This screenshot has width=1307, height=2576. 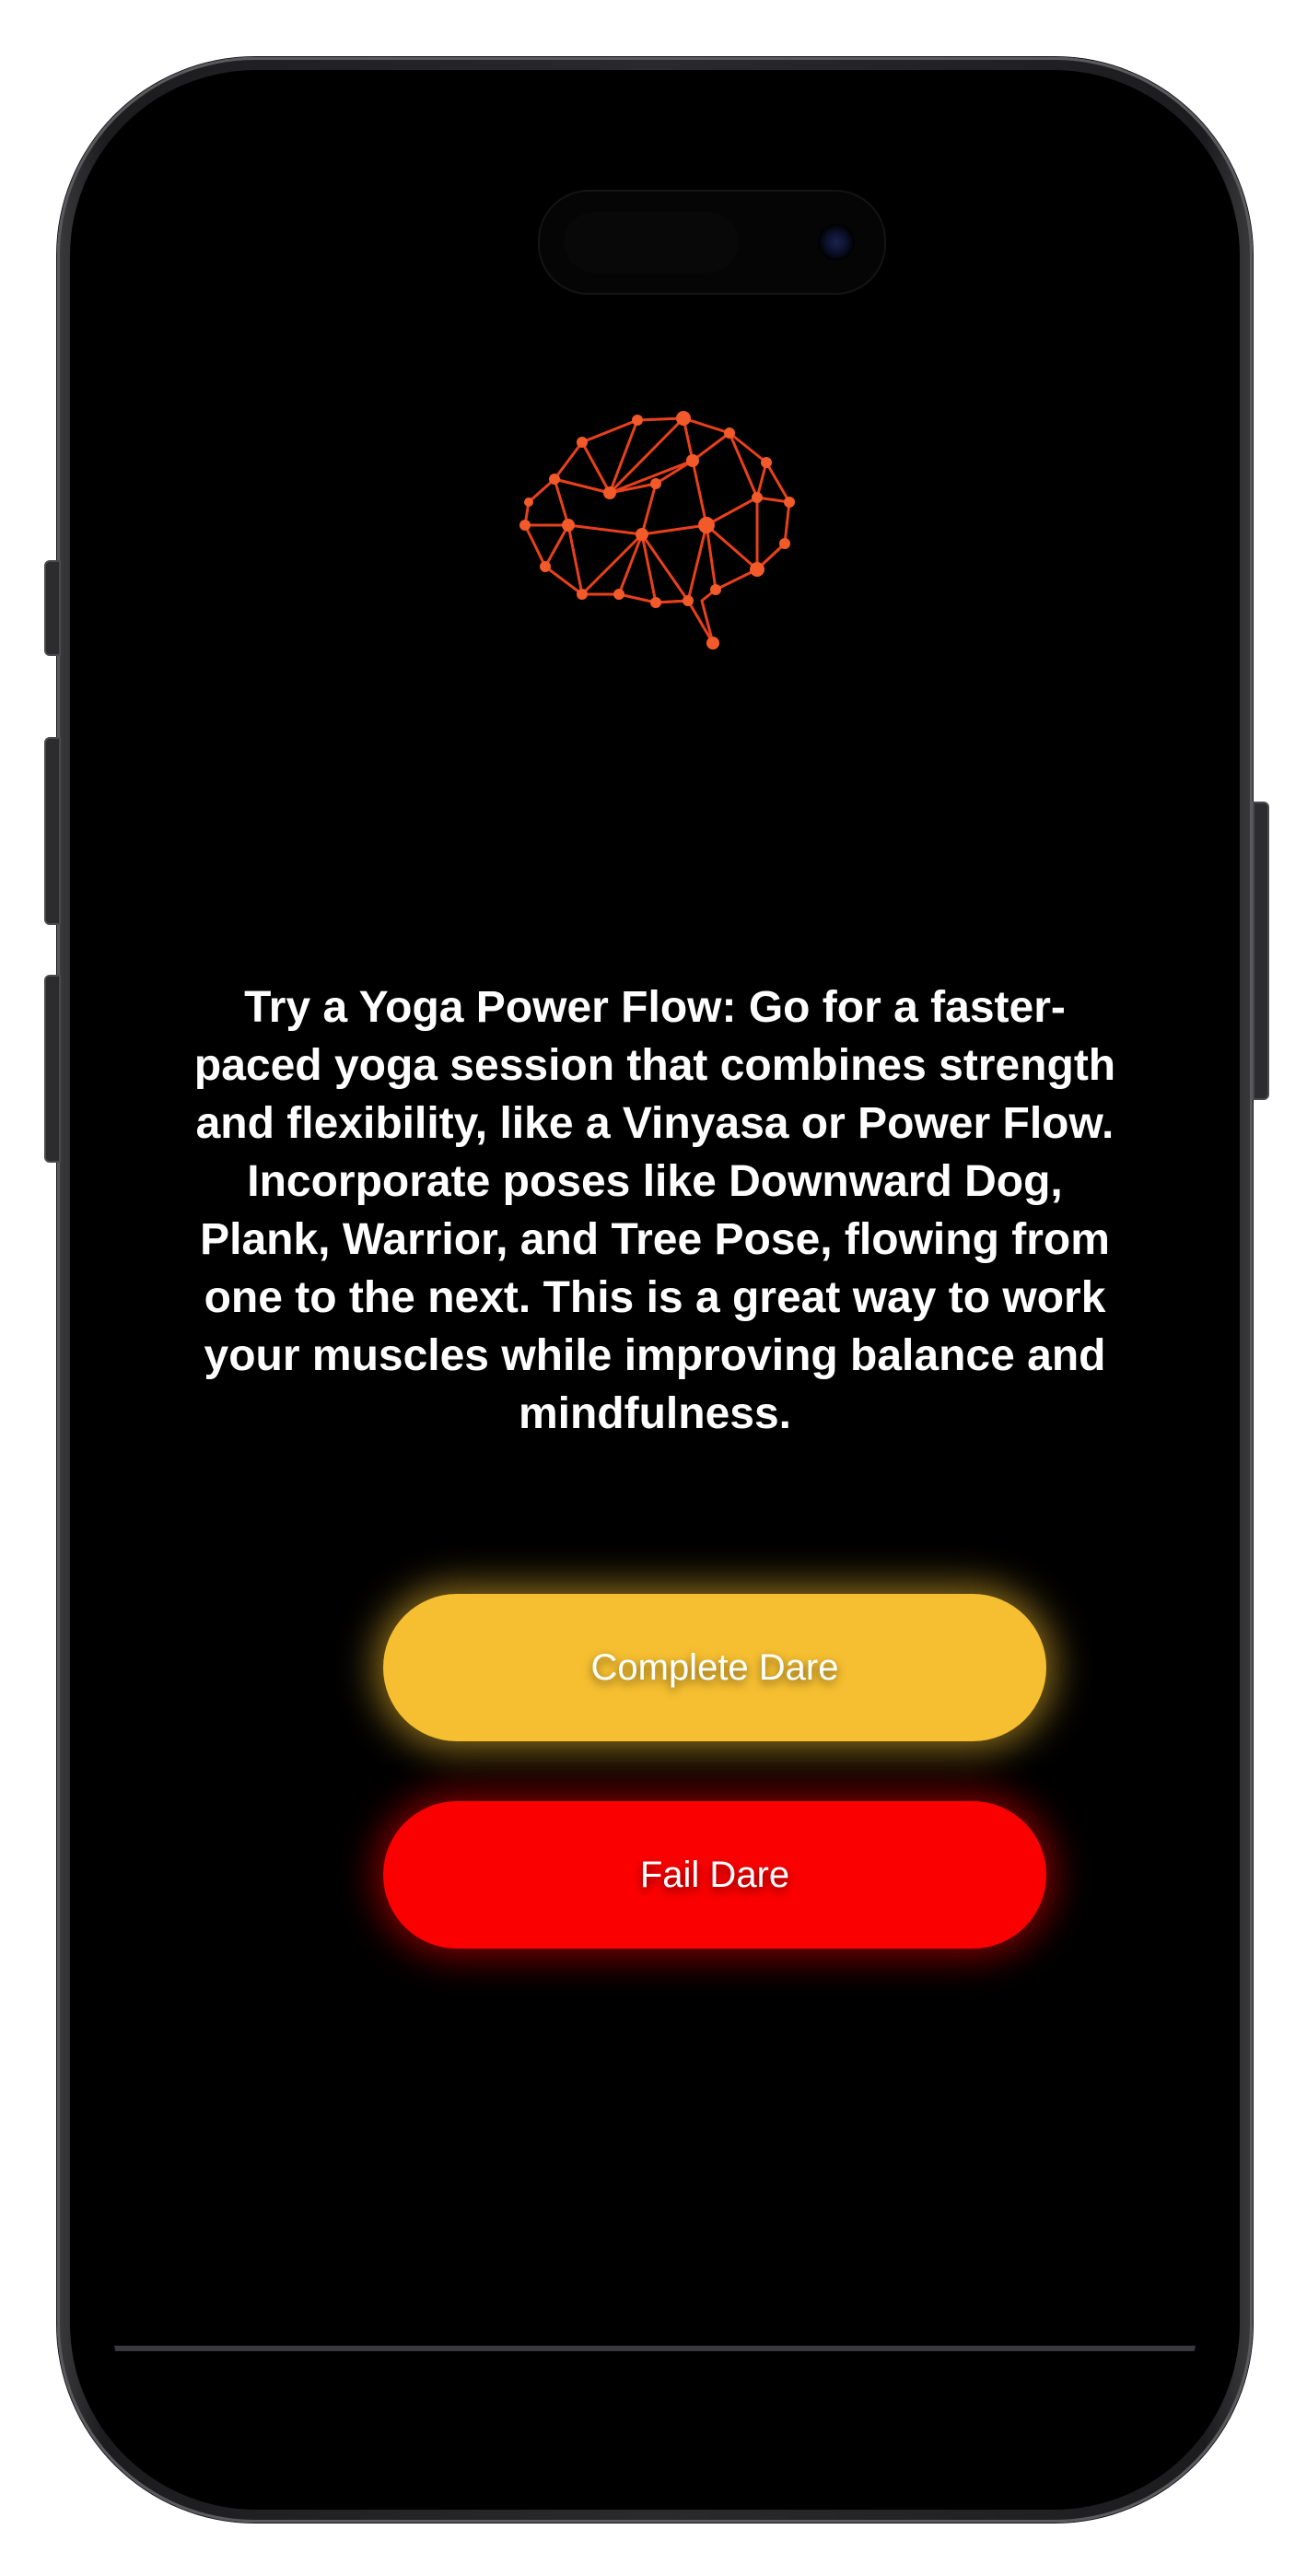 I want to click on fail-dare-button: Fail Dare, so click(x=715, y=1875).